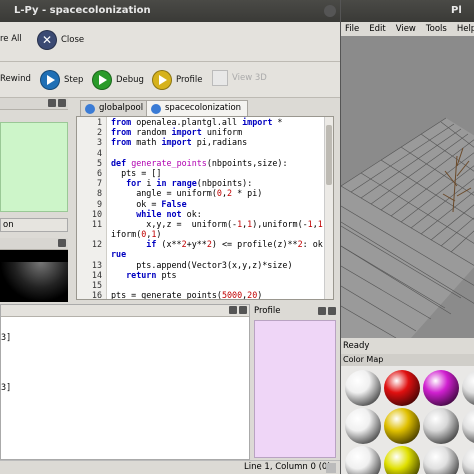  Describe the element at coordinates (179, 142) in the screenshot. I see `code-line: from math import pi,radians` at that location.